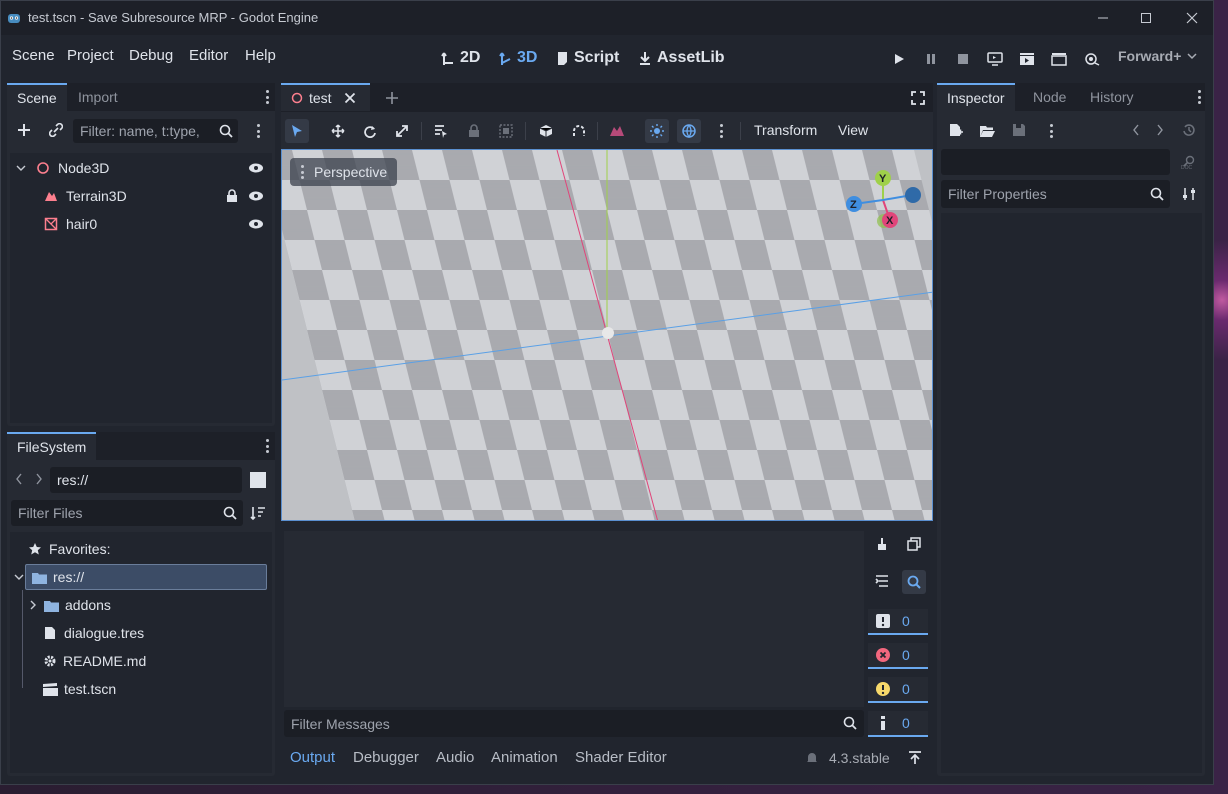 The image size is (1228, 794). What do you see at coordinates (33, 605) in the screenshot?
I see `chevron-right-icon` at bounding box center [33, 605].